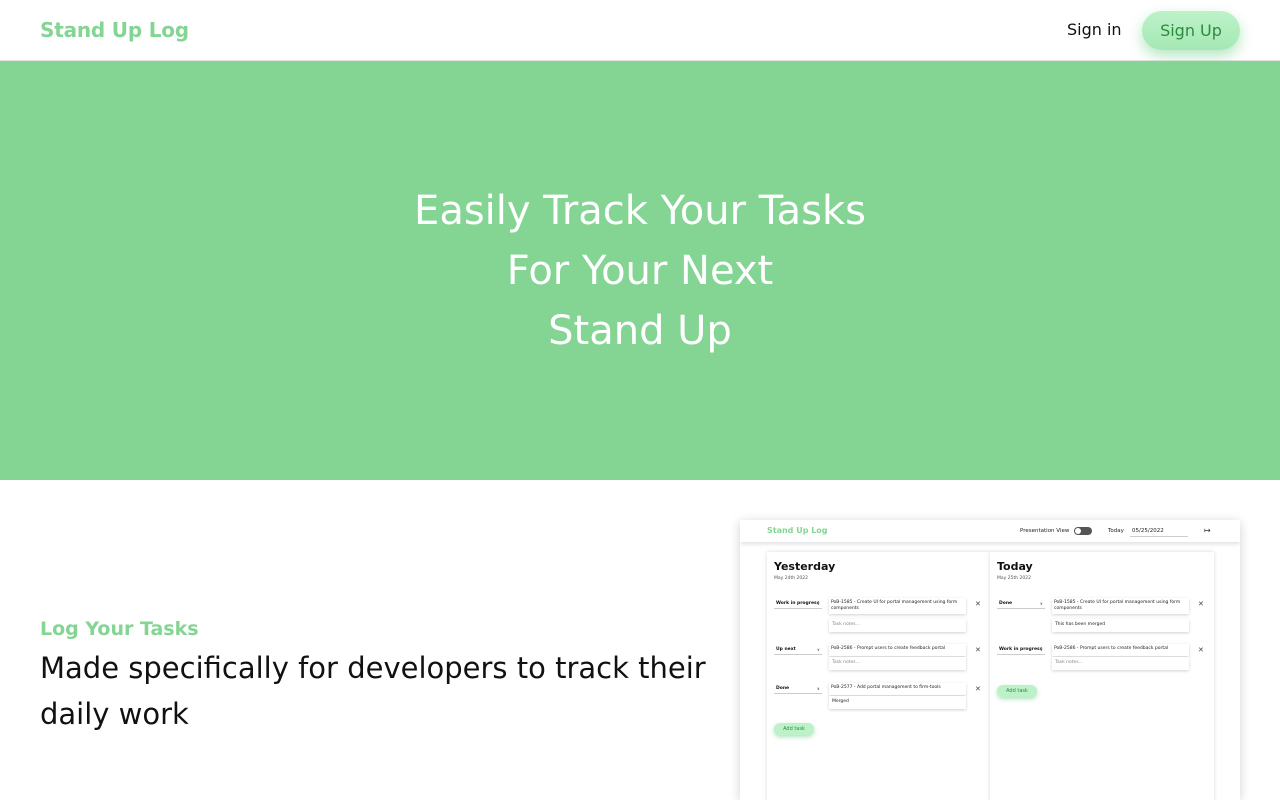  I want to click on preview-today-date: May 25th 2022, so click(1014, 578).